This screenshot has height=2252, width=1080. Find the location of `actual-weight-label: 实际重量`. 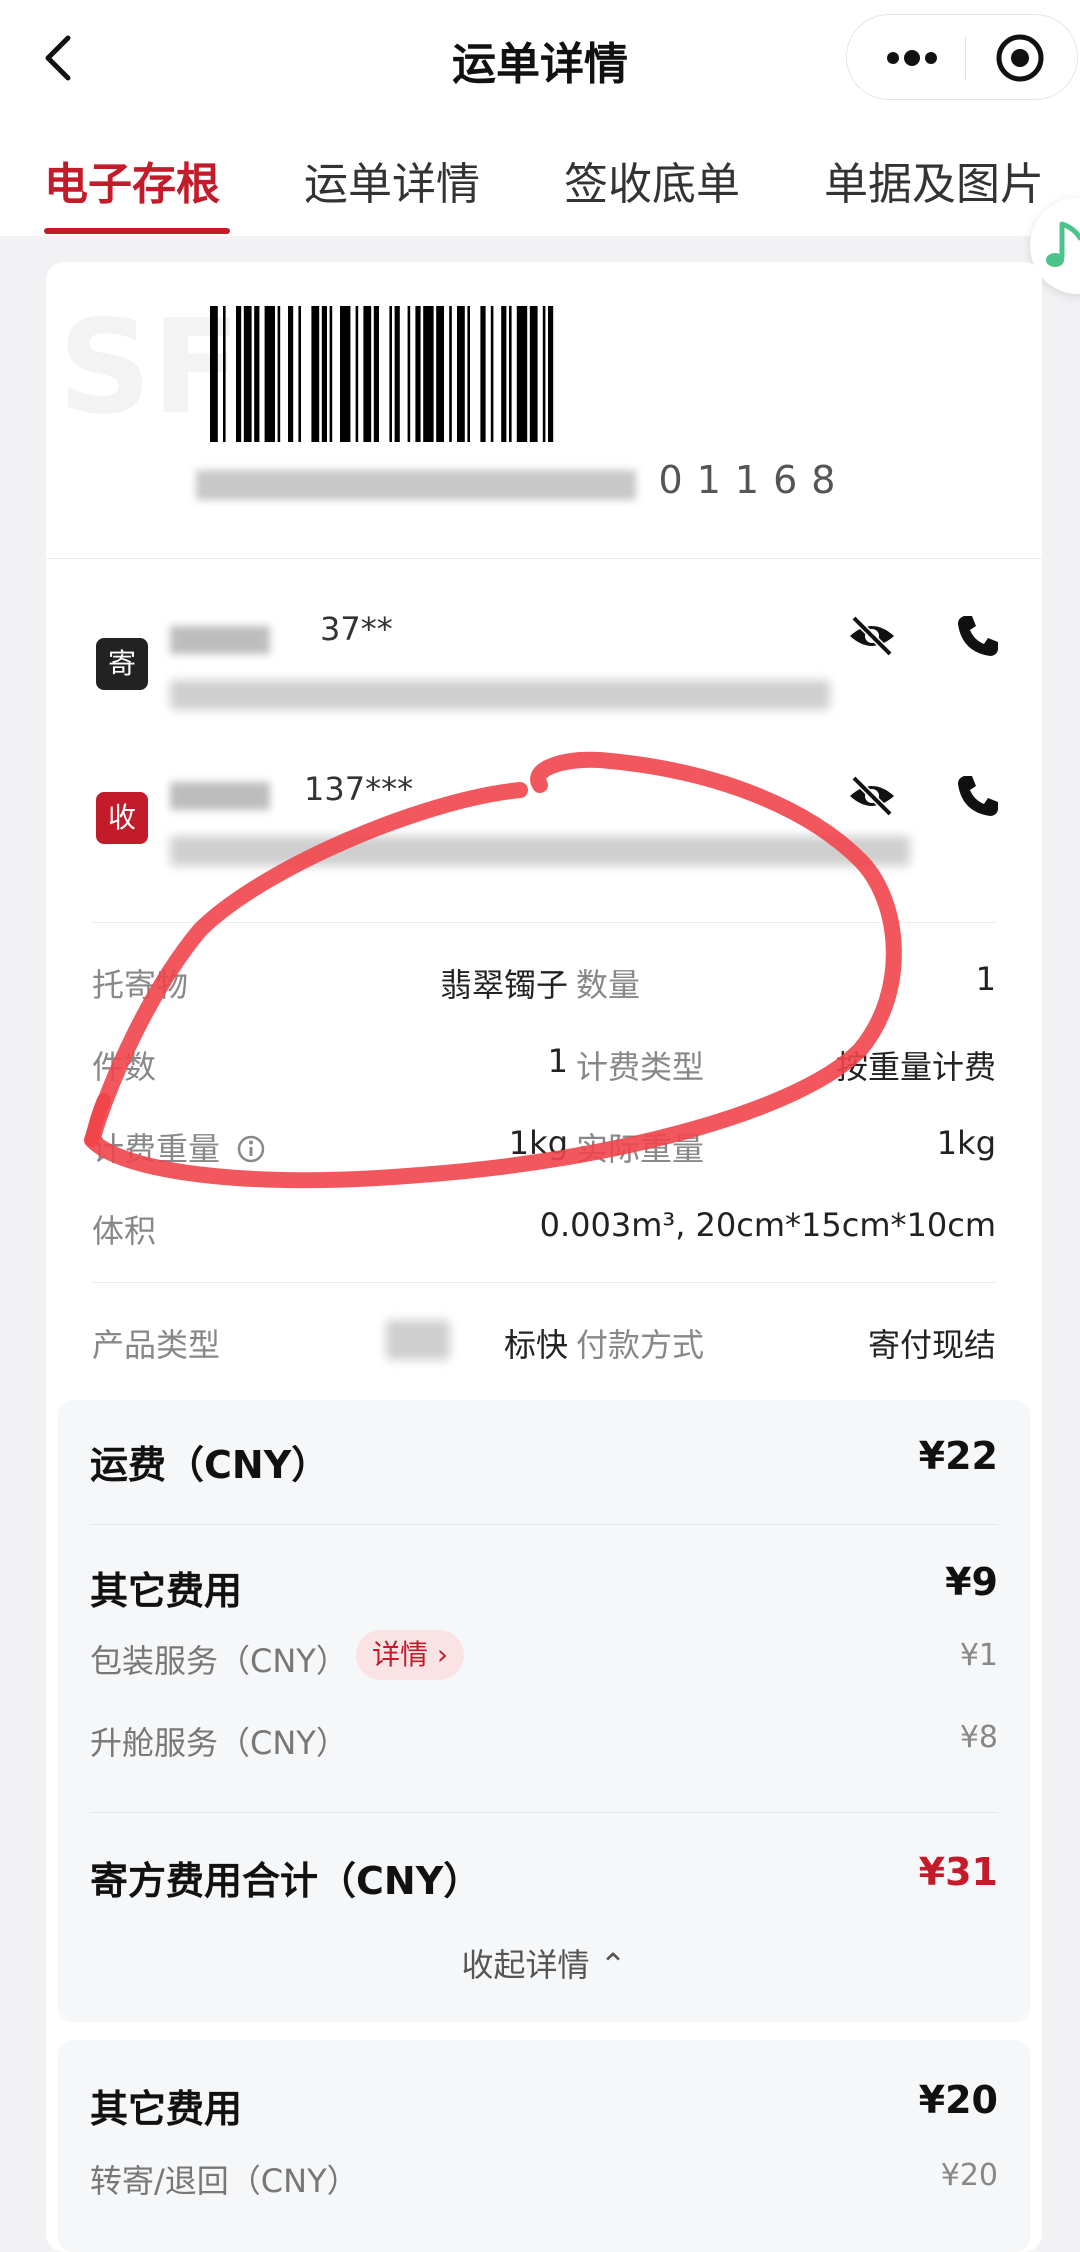

actual-weight-label: 实际重量 is located at coordinates (640, 1149).